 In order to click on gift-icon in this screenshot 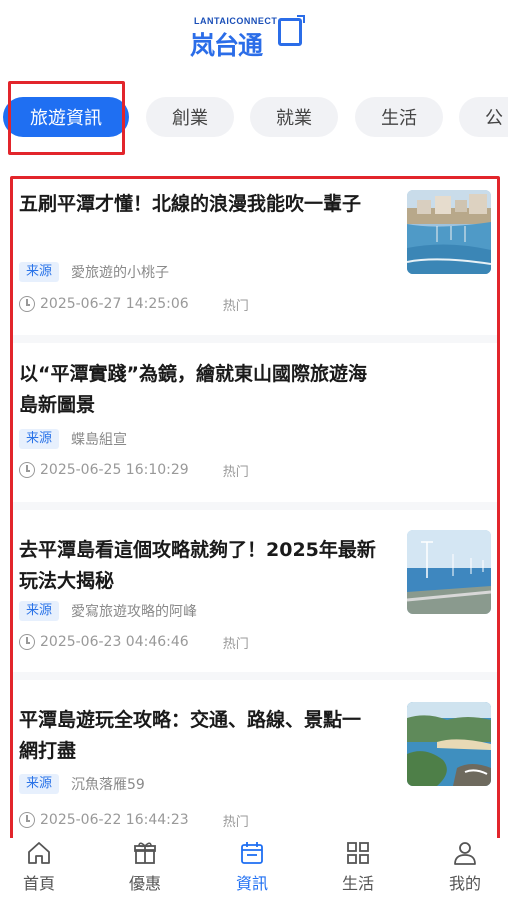, I will do `click(145, 853)`.